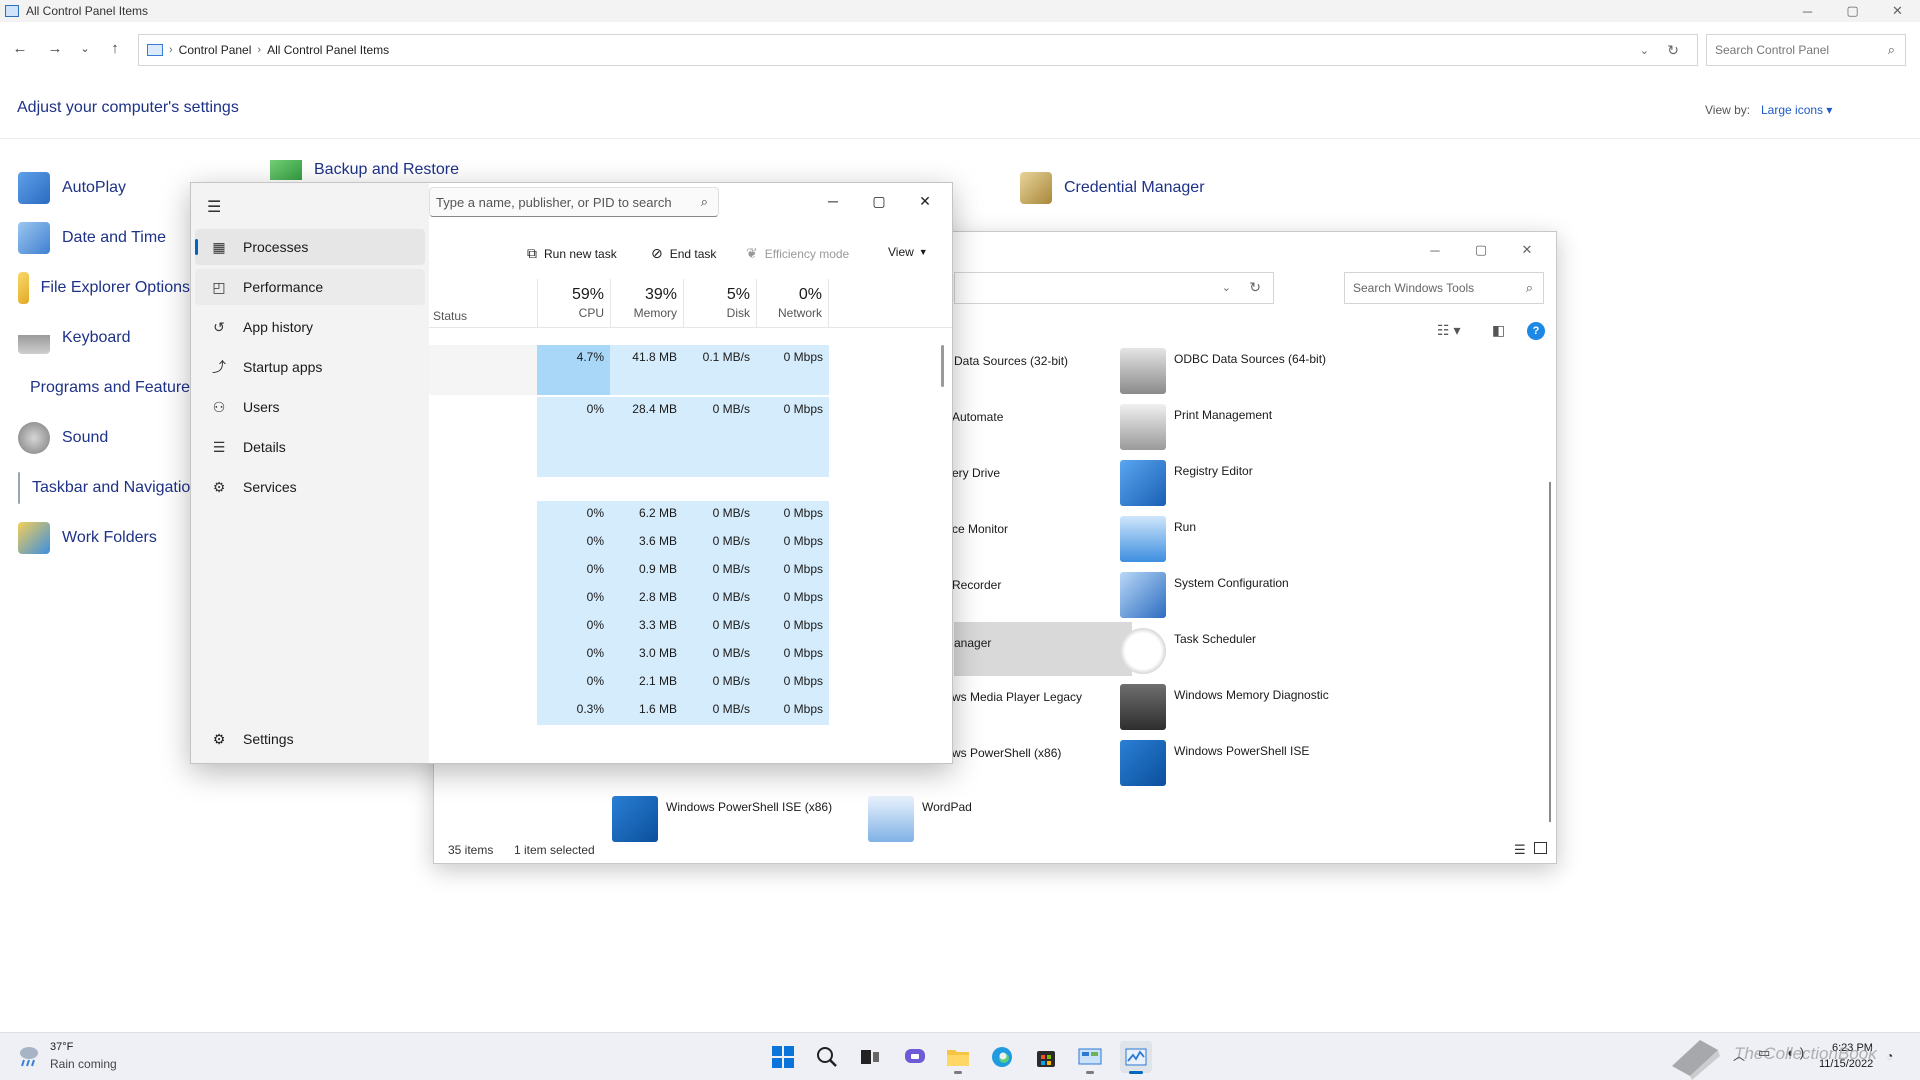  What do you see at coordinates (1214, 765) in the screenshot?
I see `wt-item-powershell-ise: Windows PowerShell ISE` at bounding box center [1214, 765].